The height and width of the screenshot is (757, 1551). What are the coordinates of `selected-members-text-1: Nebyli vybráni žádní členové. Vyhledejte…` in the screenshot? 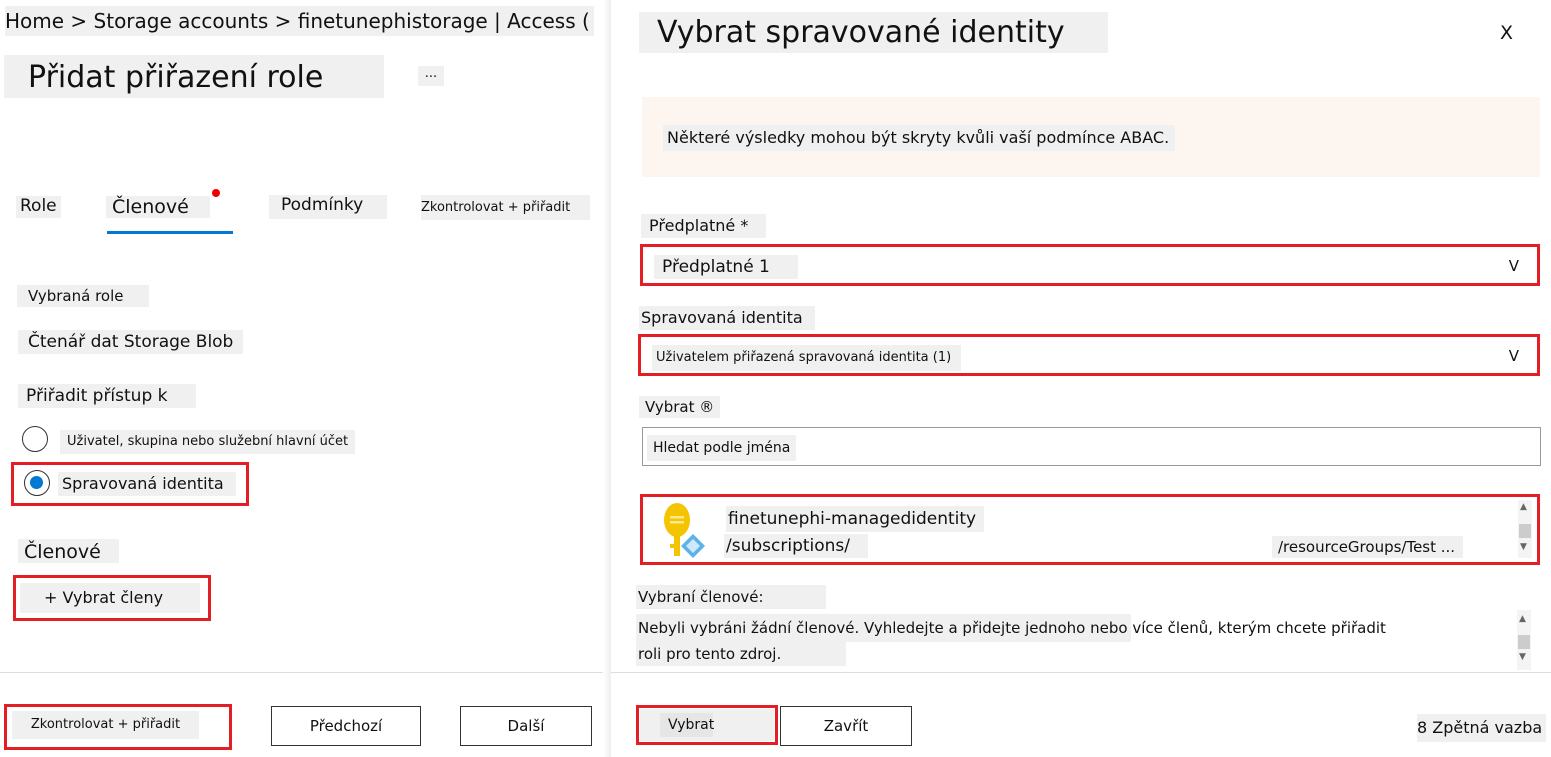 It's located at (1011, 628).